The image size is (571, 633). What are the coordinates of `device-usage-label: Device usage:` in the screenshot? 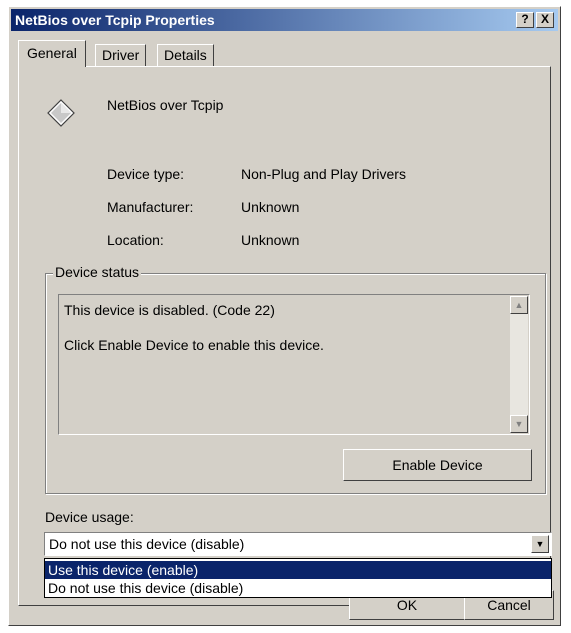 It's located at (89, 517).